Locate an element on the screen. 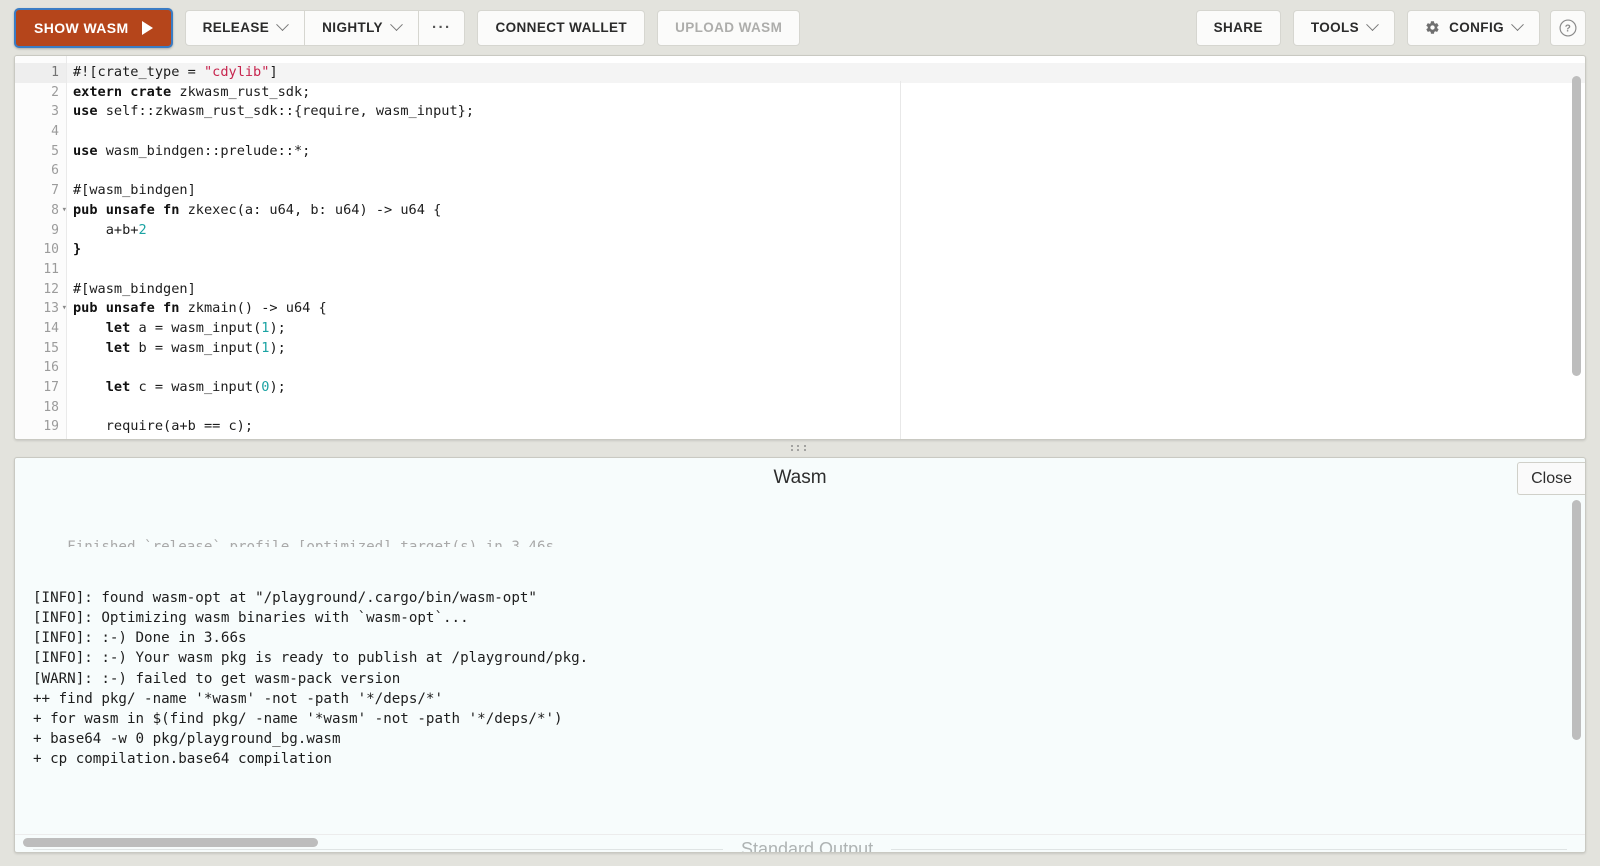 The height and width of the screenshot is (866, 1600). share-button: SHARE is located at coordinates (1238, 27).